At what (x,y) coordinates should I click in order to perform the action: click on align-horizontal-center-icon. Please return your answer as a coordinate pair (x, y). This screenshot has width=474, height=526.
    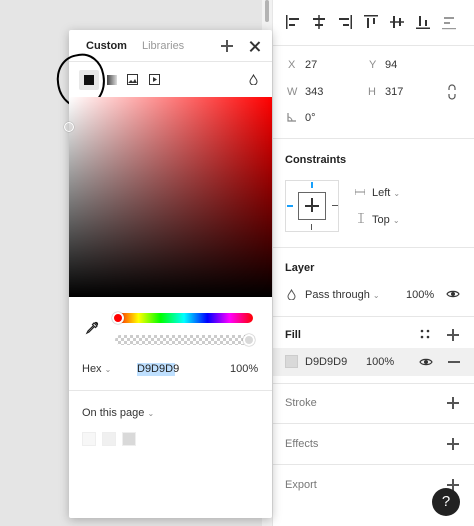
    Looking at the image, I should click on (319, 22).